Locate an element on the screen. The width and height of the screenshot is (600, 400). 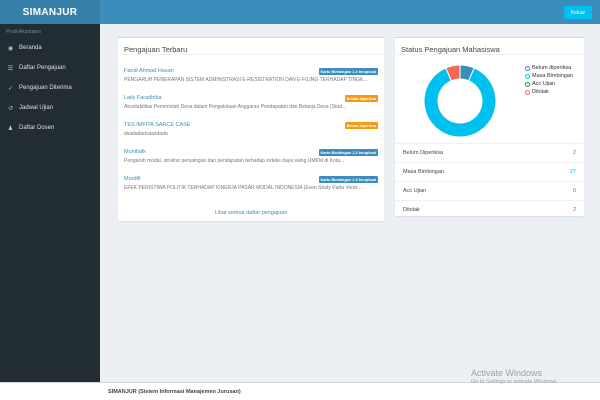
status-donut-chart is located at coordinates (460, 101).